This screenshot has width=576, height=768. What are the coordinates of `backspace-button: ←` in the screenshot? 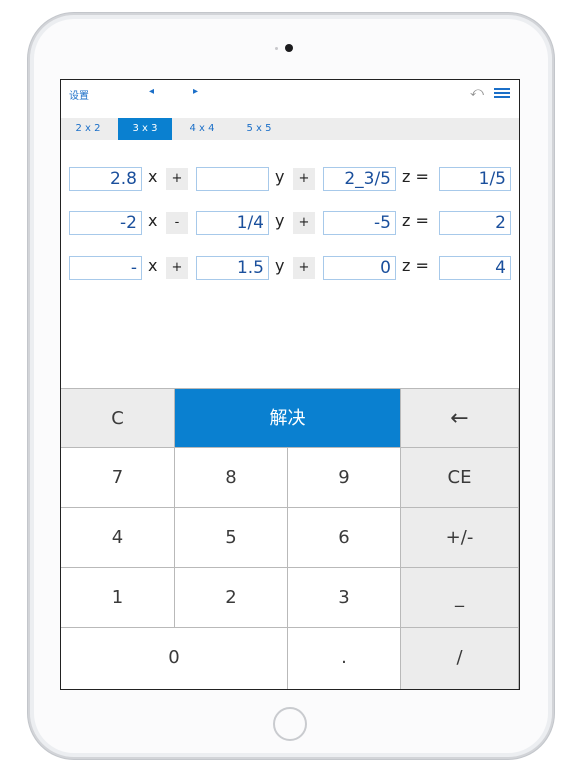 It's located at (460, 418).